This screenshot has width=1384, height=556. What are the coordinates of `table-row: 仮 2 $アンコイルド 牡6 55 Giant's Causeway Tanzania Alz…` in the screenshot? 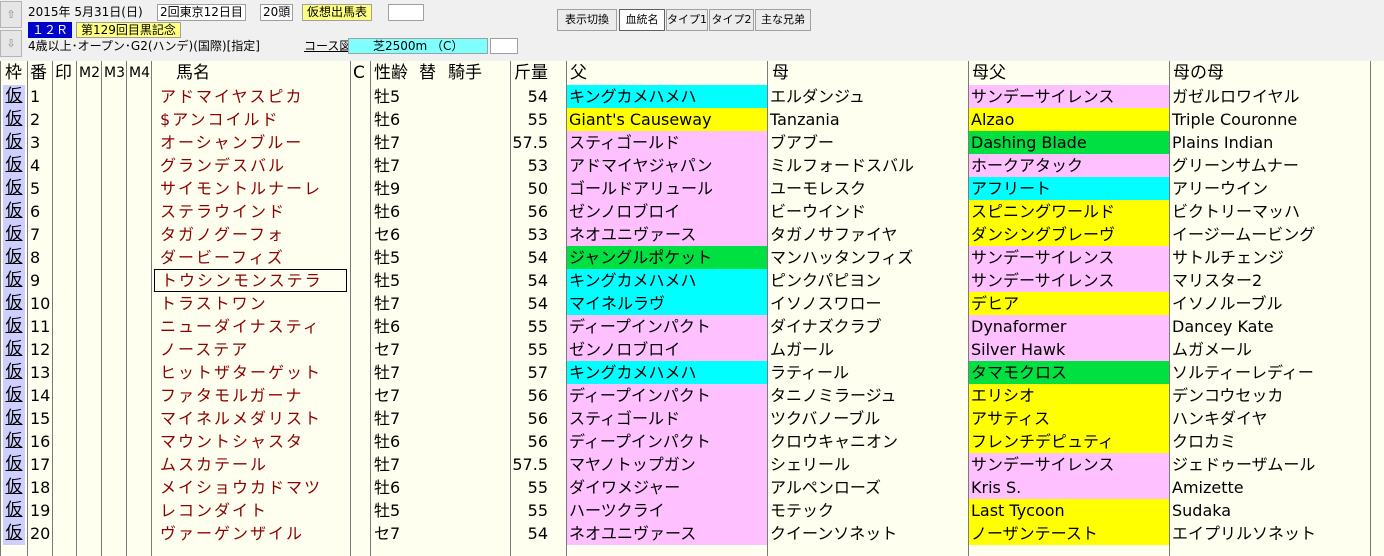 It's located at (692, 119).